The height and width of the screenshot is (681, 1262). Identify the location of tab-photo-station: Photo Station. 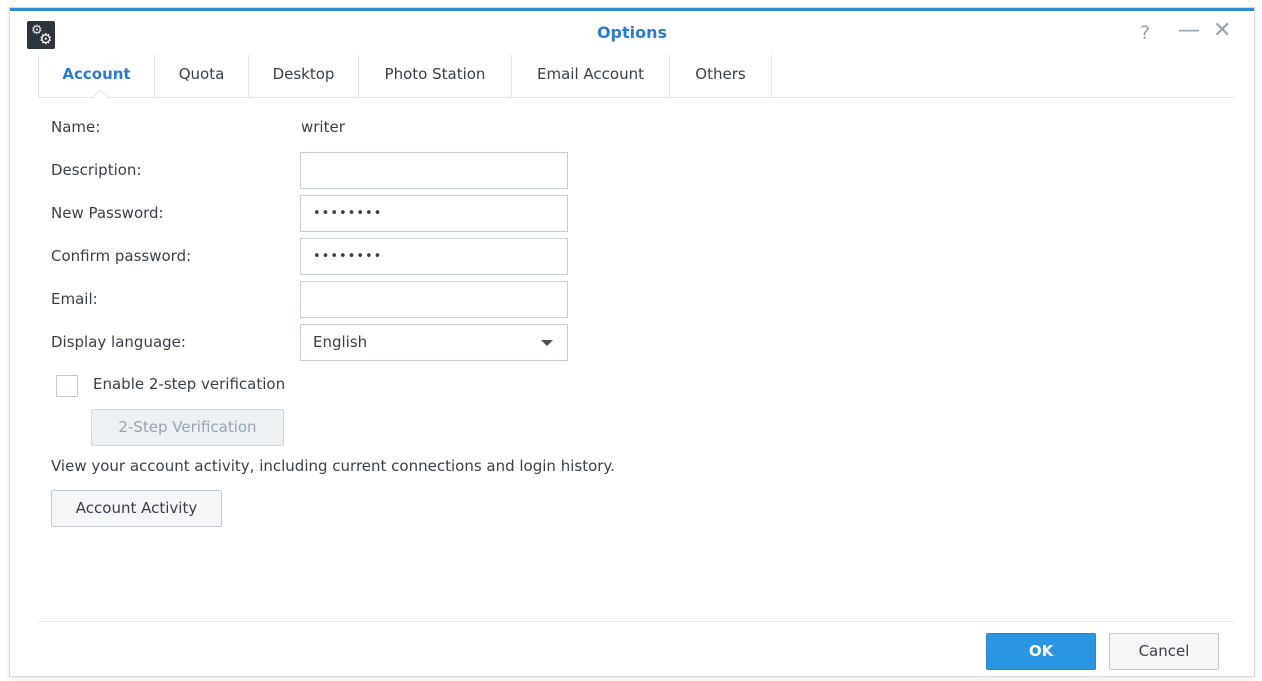
(435, 76).